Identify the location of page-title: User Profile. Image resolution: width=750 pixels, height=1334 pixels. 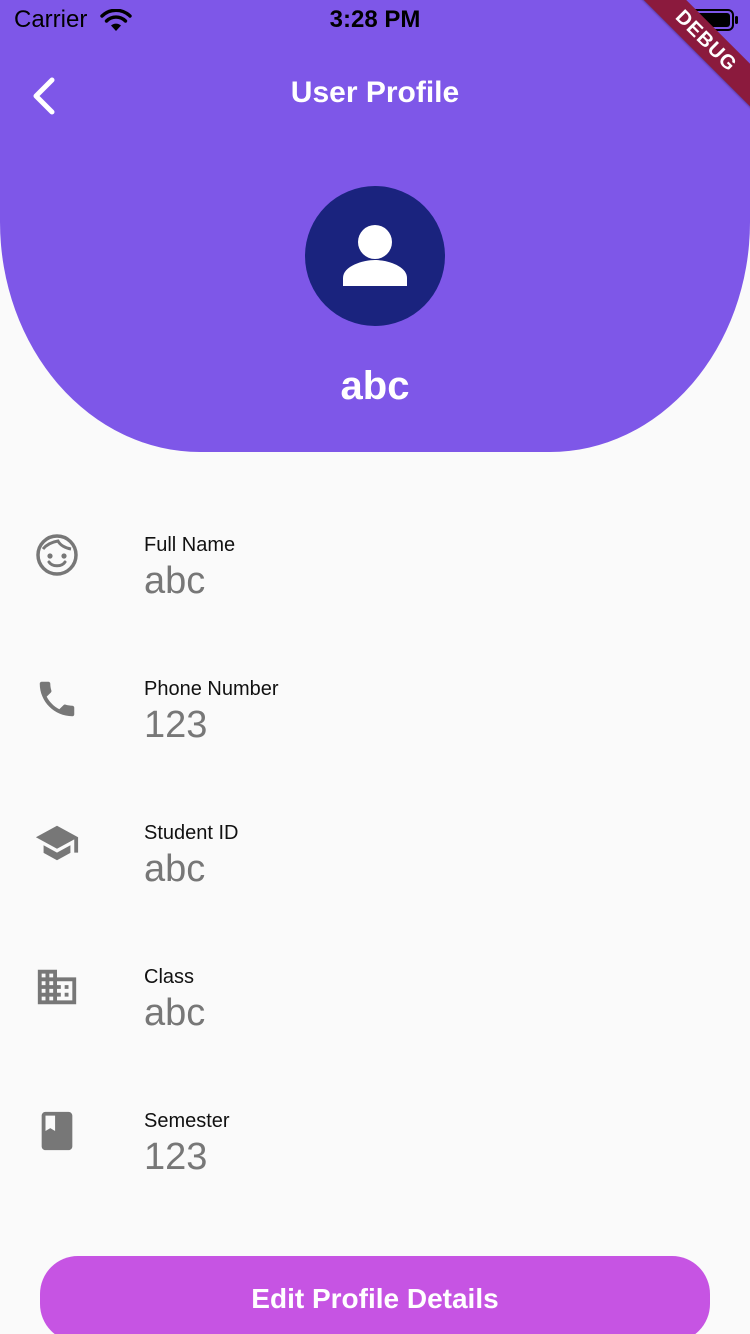
(375, 92).